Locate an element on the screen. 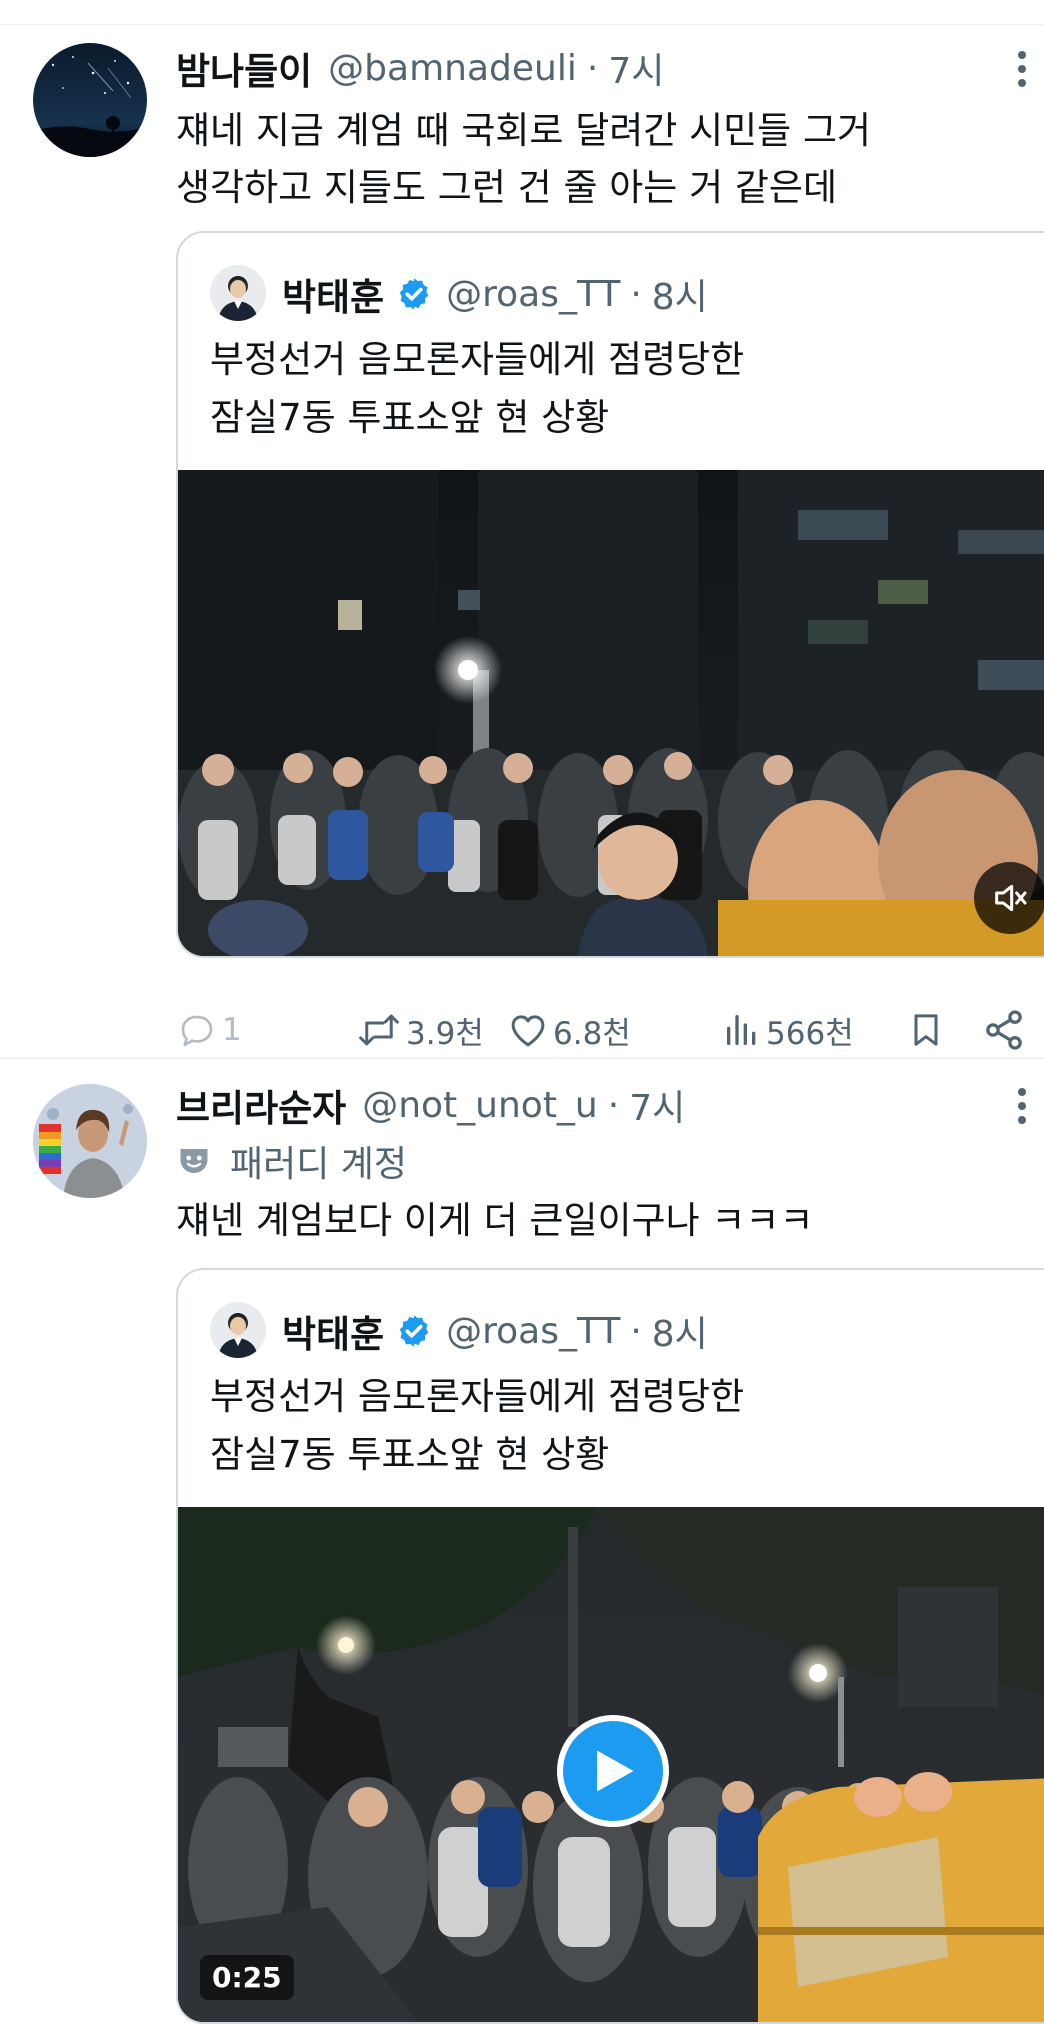 This screenshot has width=1044, height=2024. bookmark-icon is located at coordinates (926, 1030).